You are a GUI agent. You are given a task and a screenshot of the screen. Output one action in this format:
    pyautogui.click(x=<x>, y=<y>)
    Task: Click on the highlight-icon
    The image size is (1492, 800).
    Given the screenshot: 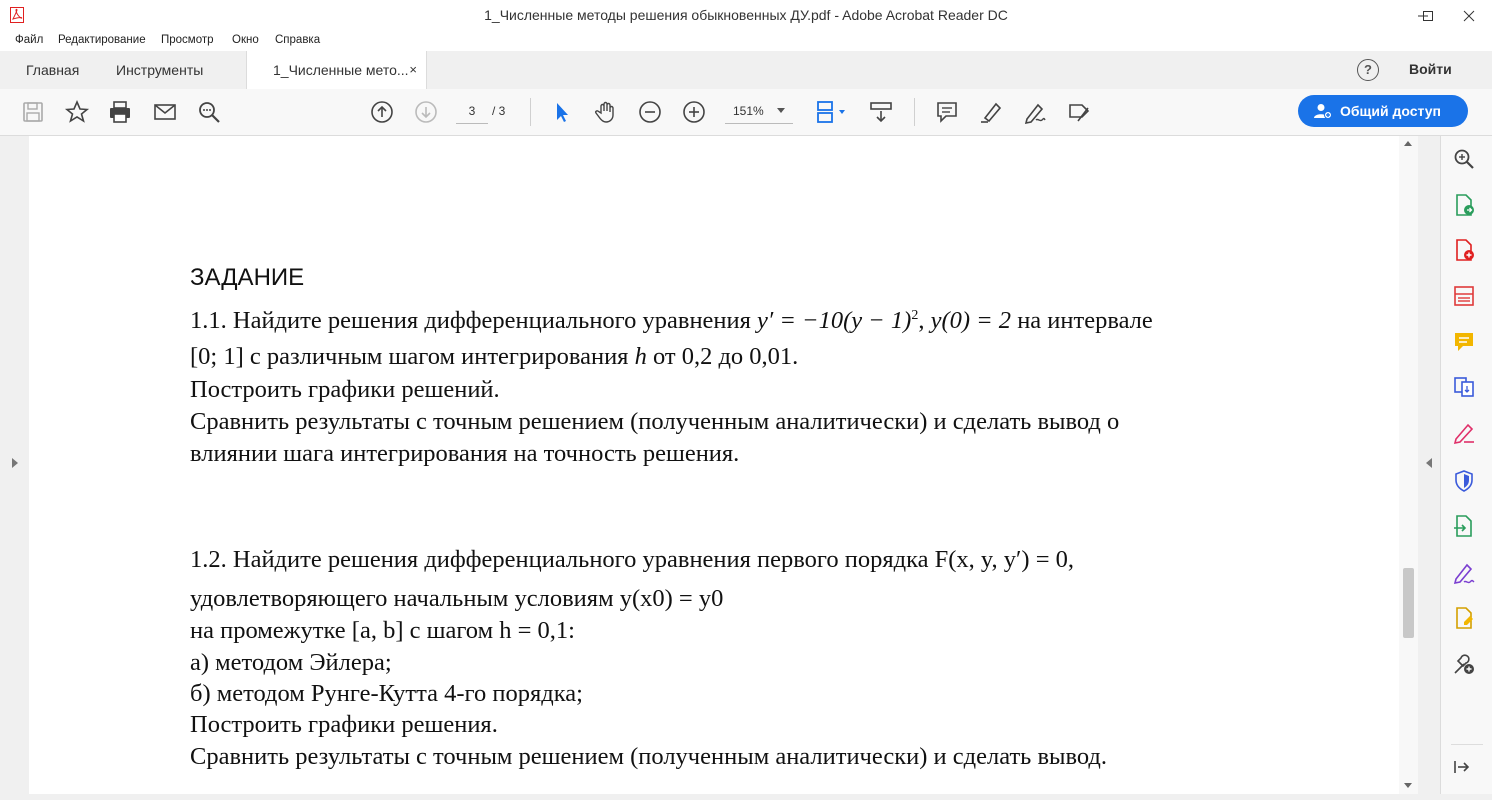 What is the action you would take?
    pyautogui.click(x=991, y=112)
    